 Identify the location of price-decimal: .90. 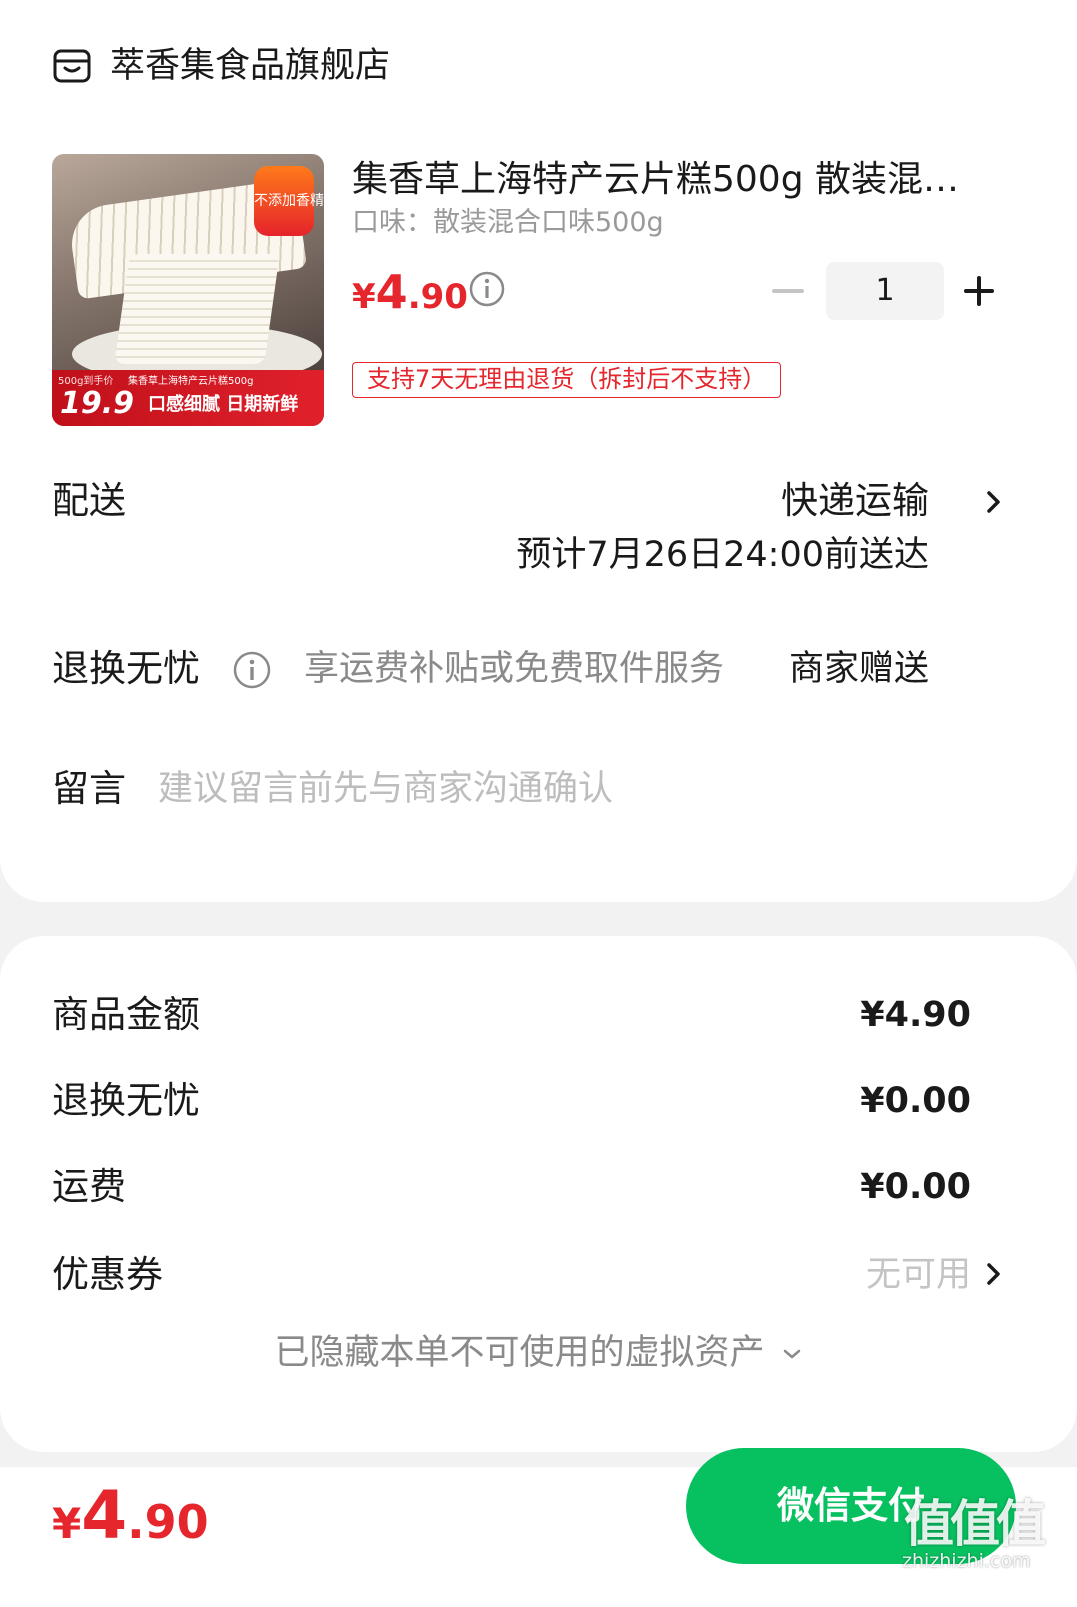
(437, 297).